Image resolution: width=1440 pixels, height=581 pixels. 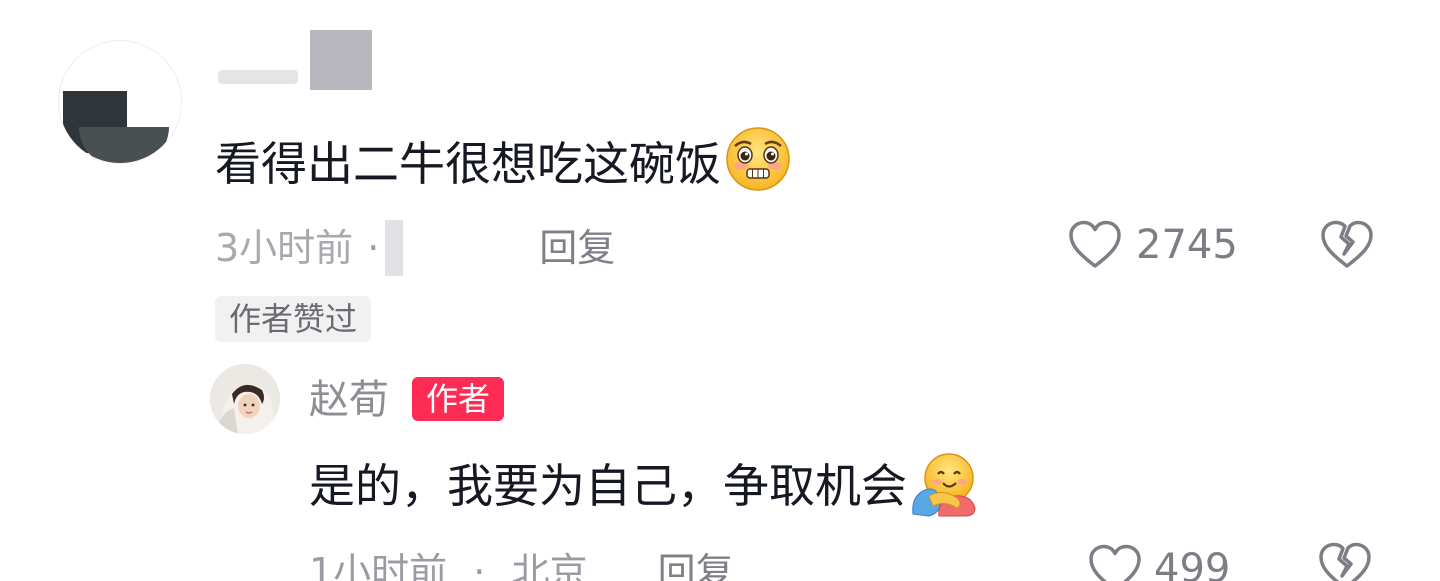 I want to click on reply-time: 1小时前, so click(x=378, y=565).